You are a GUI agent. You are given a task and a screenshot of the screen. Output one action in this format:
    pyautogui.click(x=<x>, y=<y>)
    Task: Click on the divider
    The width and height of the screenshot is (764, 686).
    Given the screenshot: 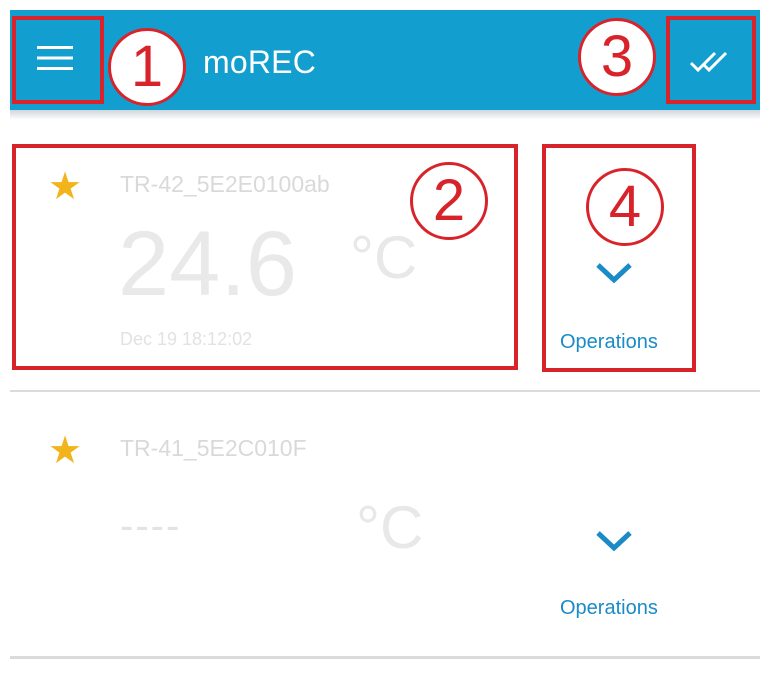 What is the action you would take?
    pyautogui.click(x=385, y=657)
    